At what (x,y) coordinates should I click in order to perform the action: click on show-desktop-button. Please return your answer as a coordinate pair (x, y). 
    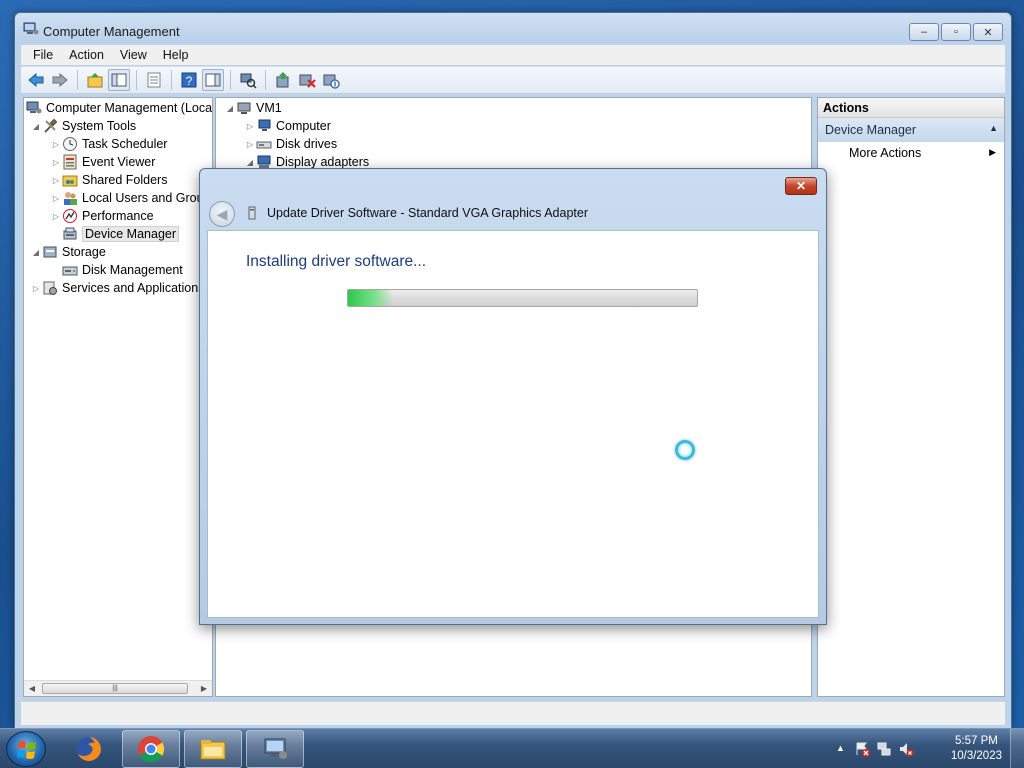
    Looking at the image, I should click on (1017, 748).